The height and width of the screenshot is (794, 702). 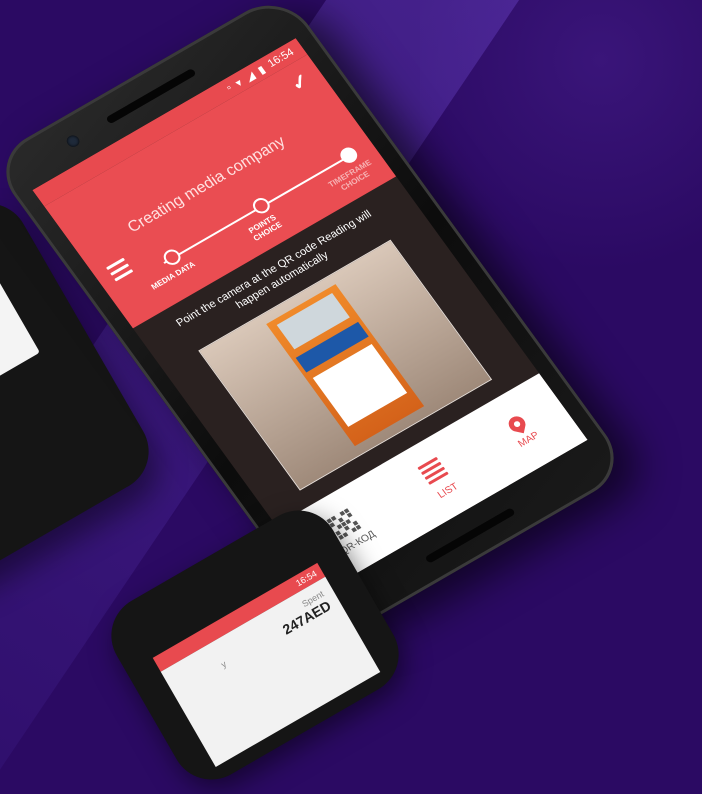 I want to click on signal-icon: ◢, so click(x=250, y=76).